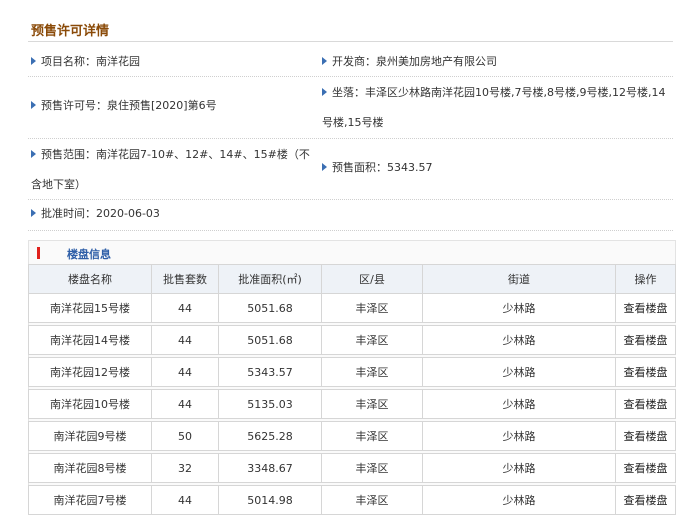  I want to click on column-header-name: 楼盘名称, so click(90, 279).